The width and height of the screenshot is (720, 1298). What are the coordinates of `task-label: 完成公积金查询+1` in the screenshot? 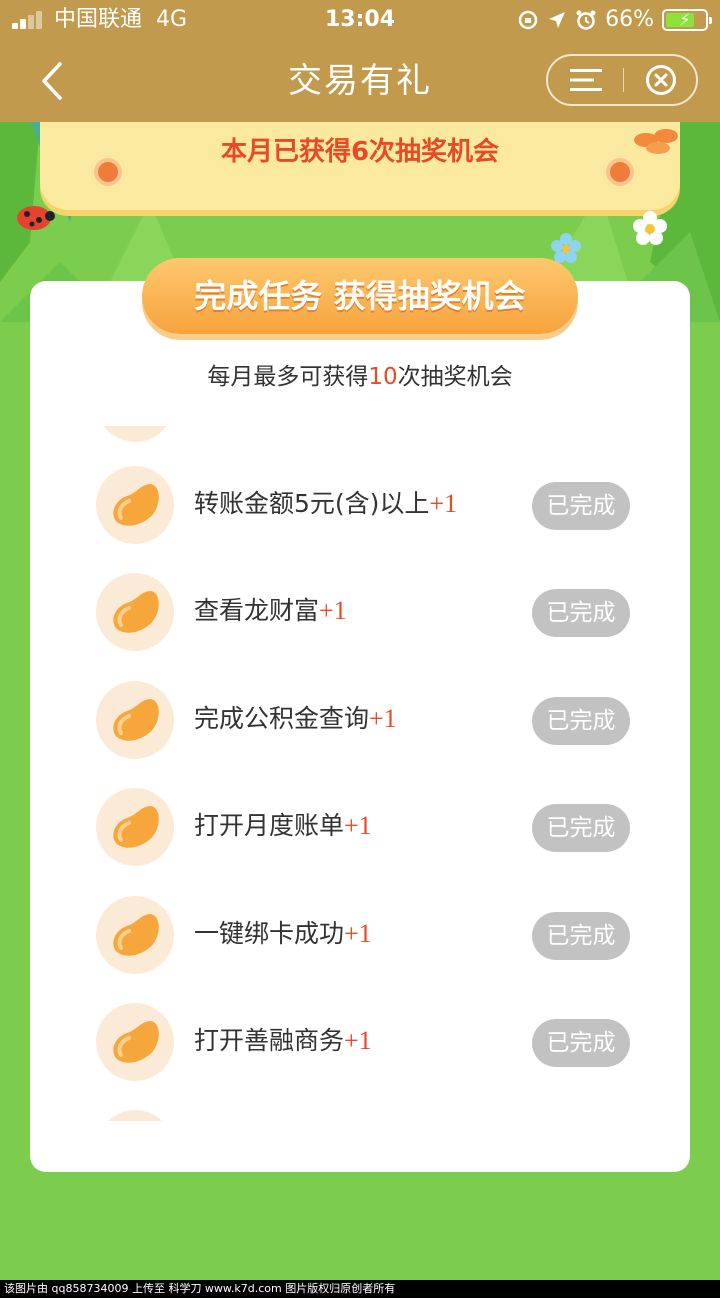 It's located at (295, 718).